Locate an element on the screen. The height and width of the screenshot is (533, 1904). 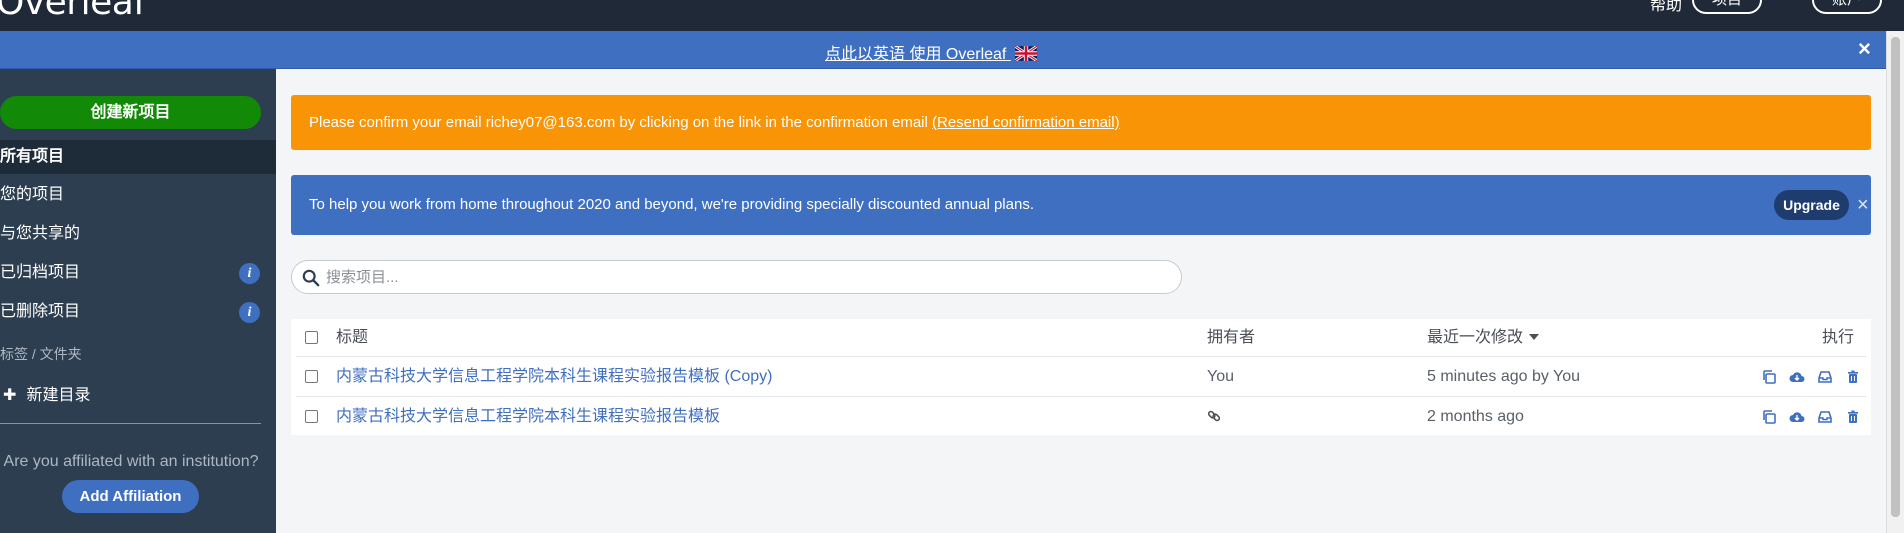
column-header-owner: 拥有者 is located at coordinates (1231, 337).